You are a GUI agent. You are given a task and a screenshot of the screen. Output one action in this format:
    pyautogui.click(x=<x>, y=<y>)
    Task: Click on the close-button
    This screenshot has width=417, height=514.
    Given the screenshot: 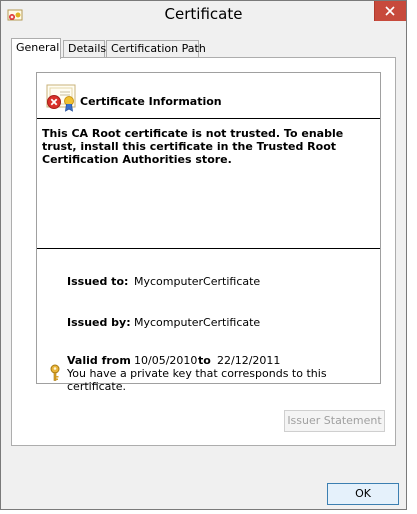 What is the action you would take?
    pyautogui.click(x=390, y=11)
    